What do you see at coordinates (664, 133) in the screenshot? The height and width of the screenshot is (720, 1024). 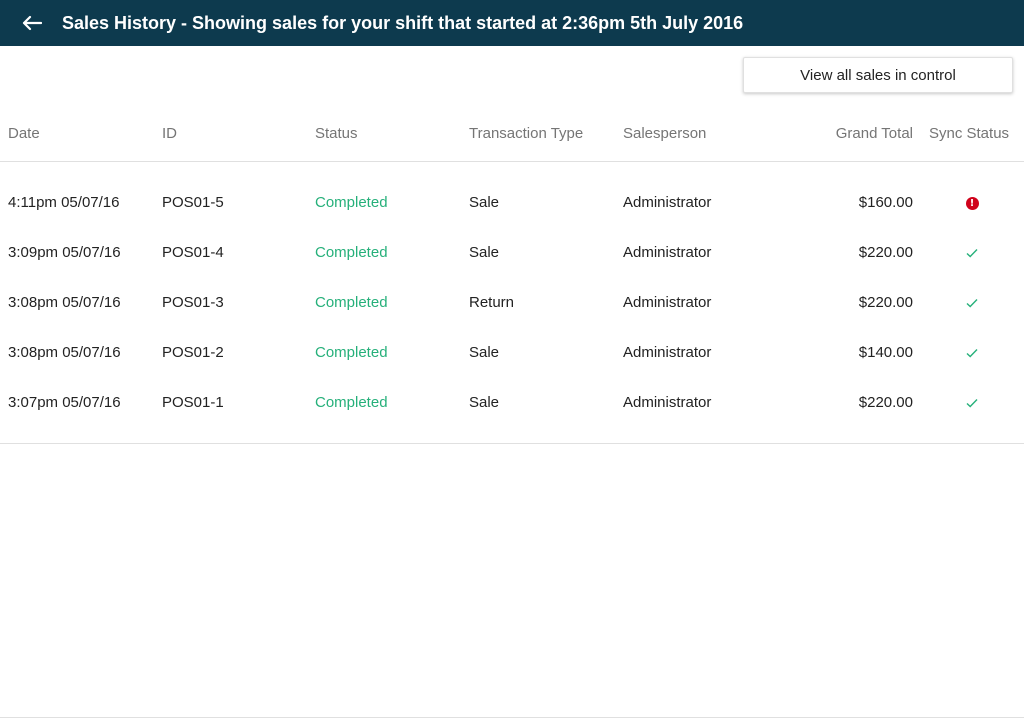 I see `column-header-salesperson: Salesperson` at bounding box center [664, 133].